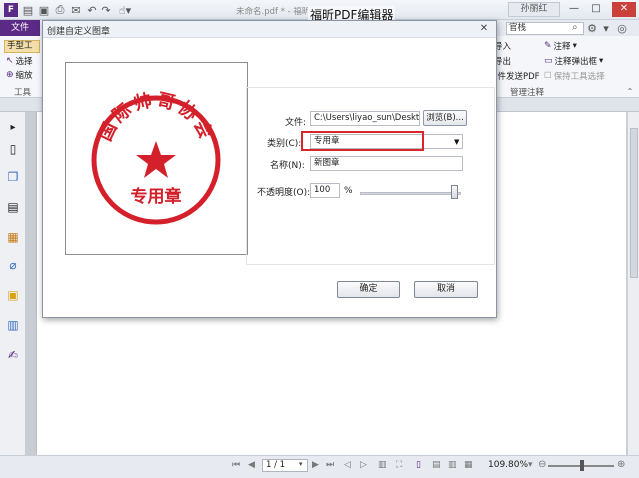  I want to click on zoom-in-icon: ⊕, so click(621, 464).